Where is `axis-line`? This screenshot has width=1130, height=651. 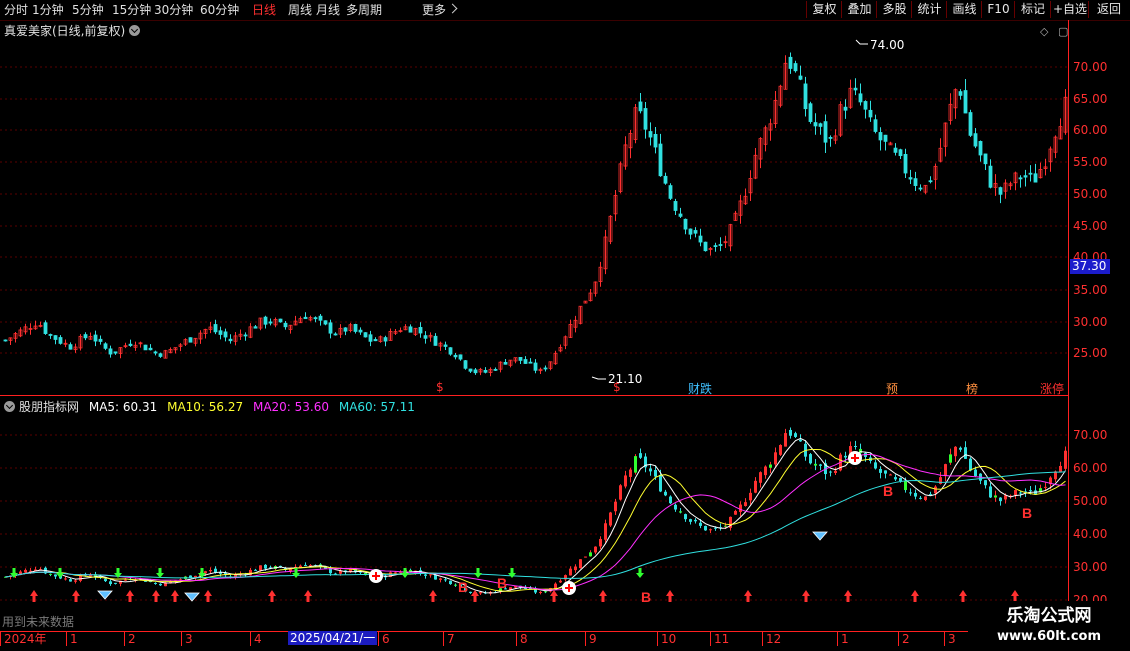 axis-line is located at coordinates (1068, 325).